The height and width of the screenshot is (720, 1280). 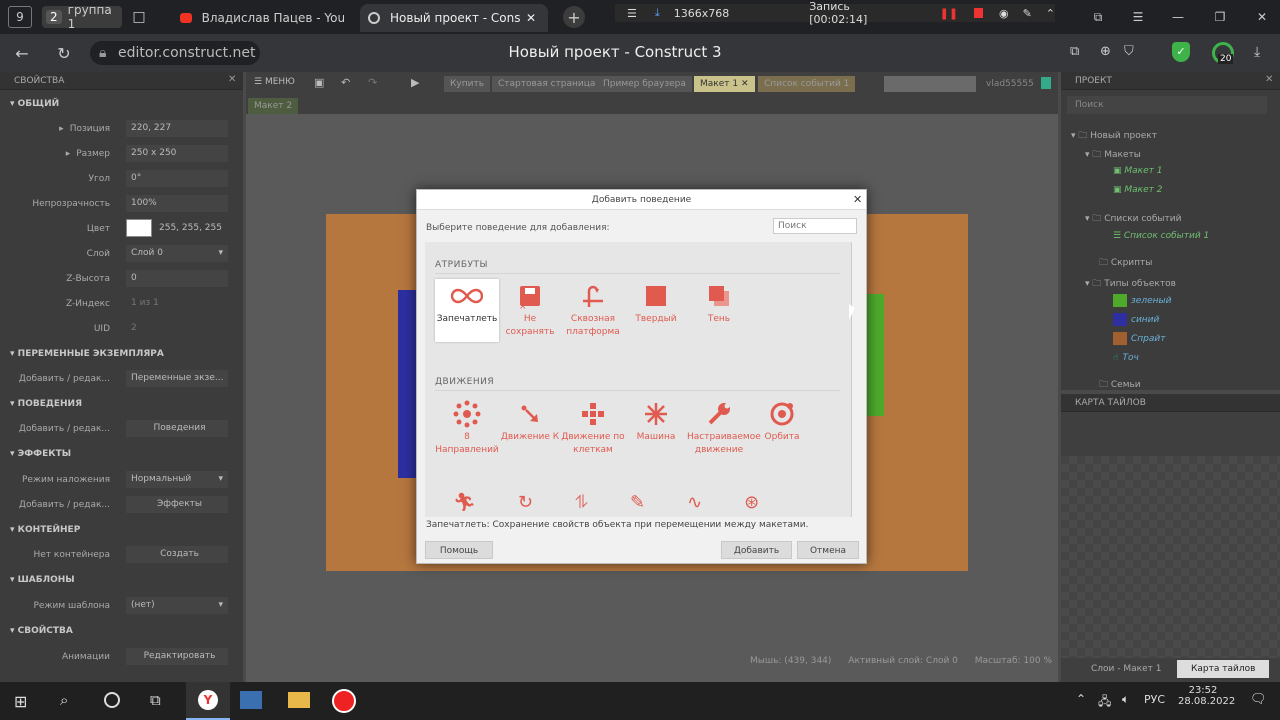 What do you see at coordinates (1027, 13) in the screenshot?
I see `pen-icon: ✎` at bounding box center [1027, 13].